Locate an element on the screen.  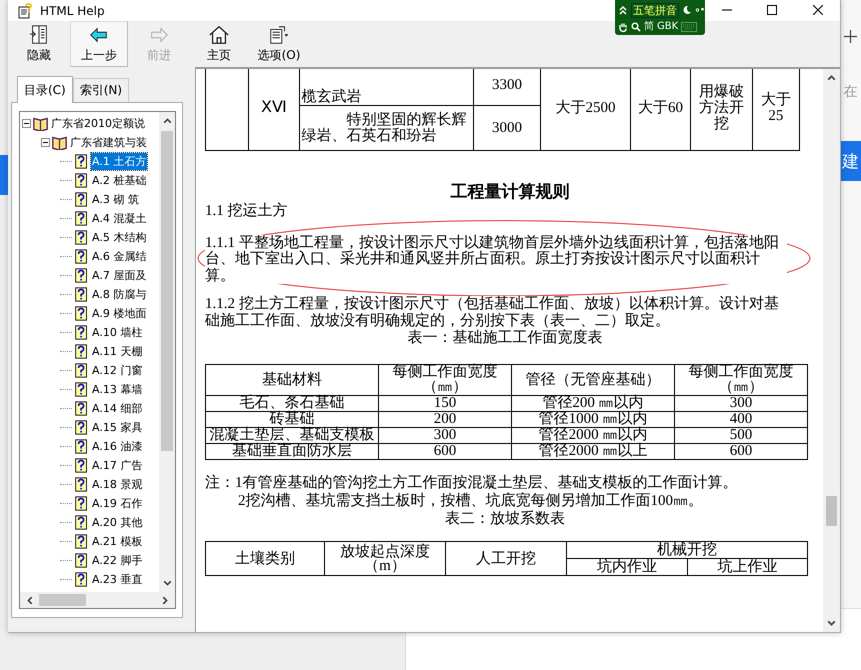
background-text: 在 is located at coordinates (851, 92).